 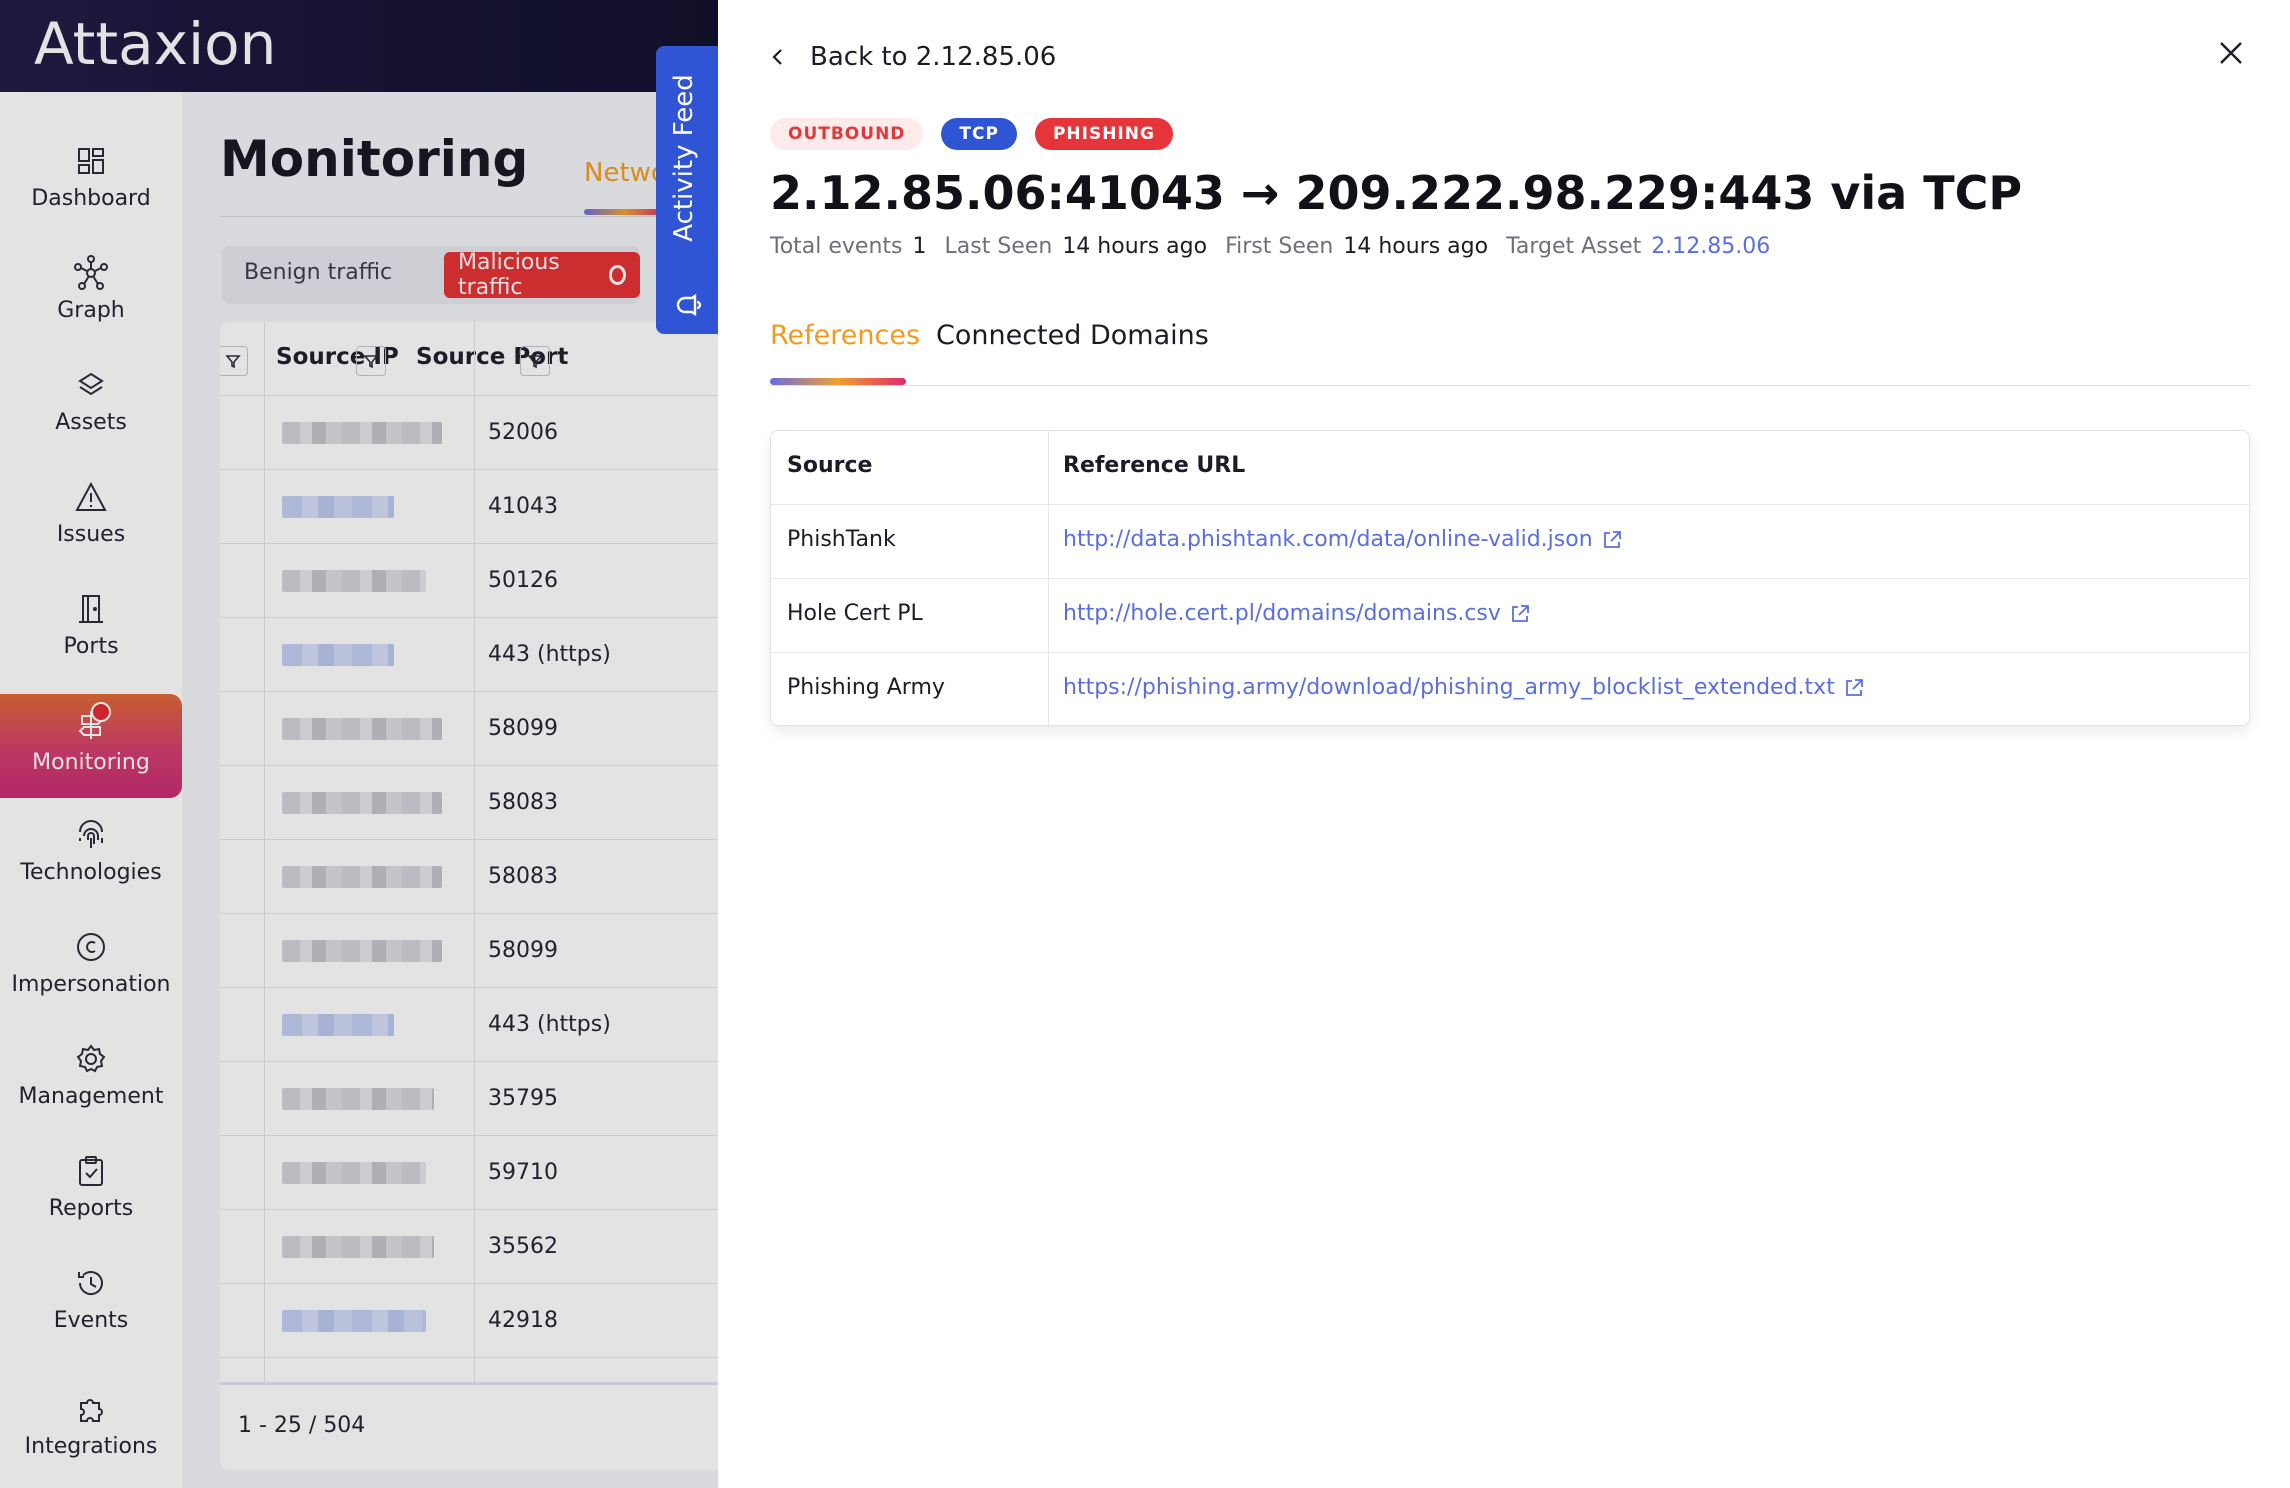 I want to click on total-events-label: Total events, so click(x=836, y=246).